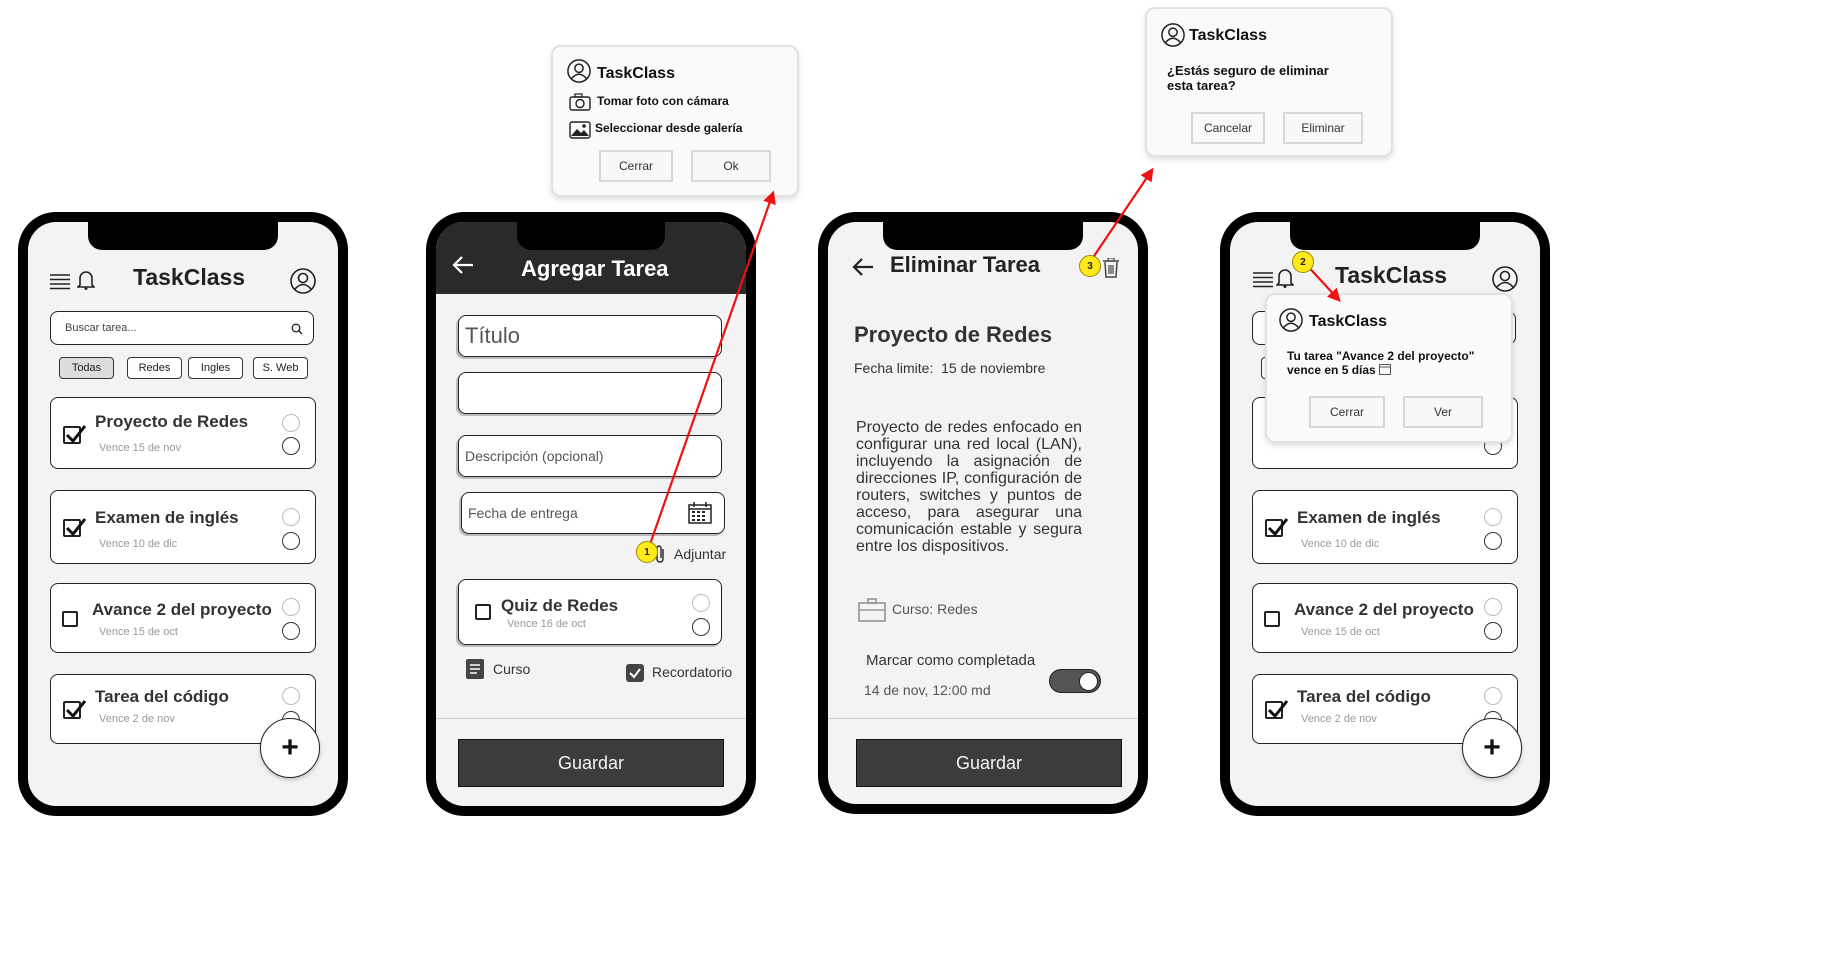 The width and height of the screenshot is (1842, 973). Describe the element at coordinates (580, 104) in the screenshot. I see `camera-icon` at that location.